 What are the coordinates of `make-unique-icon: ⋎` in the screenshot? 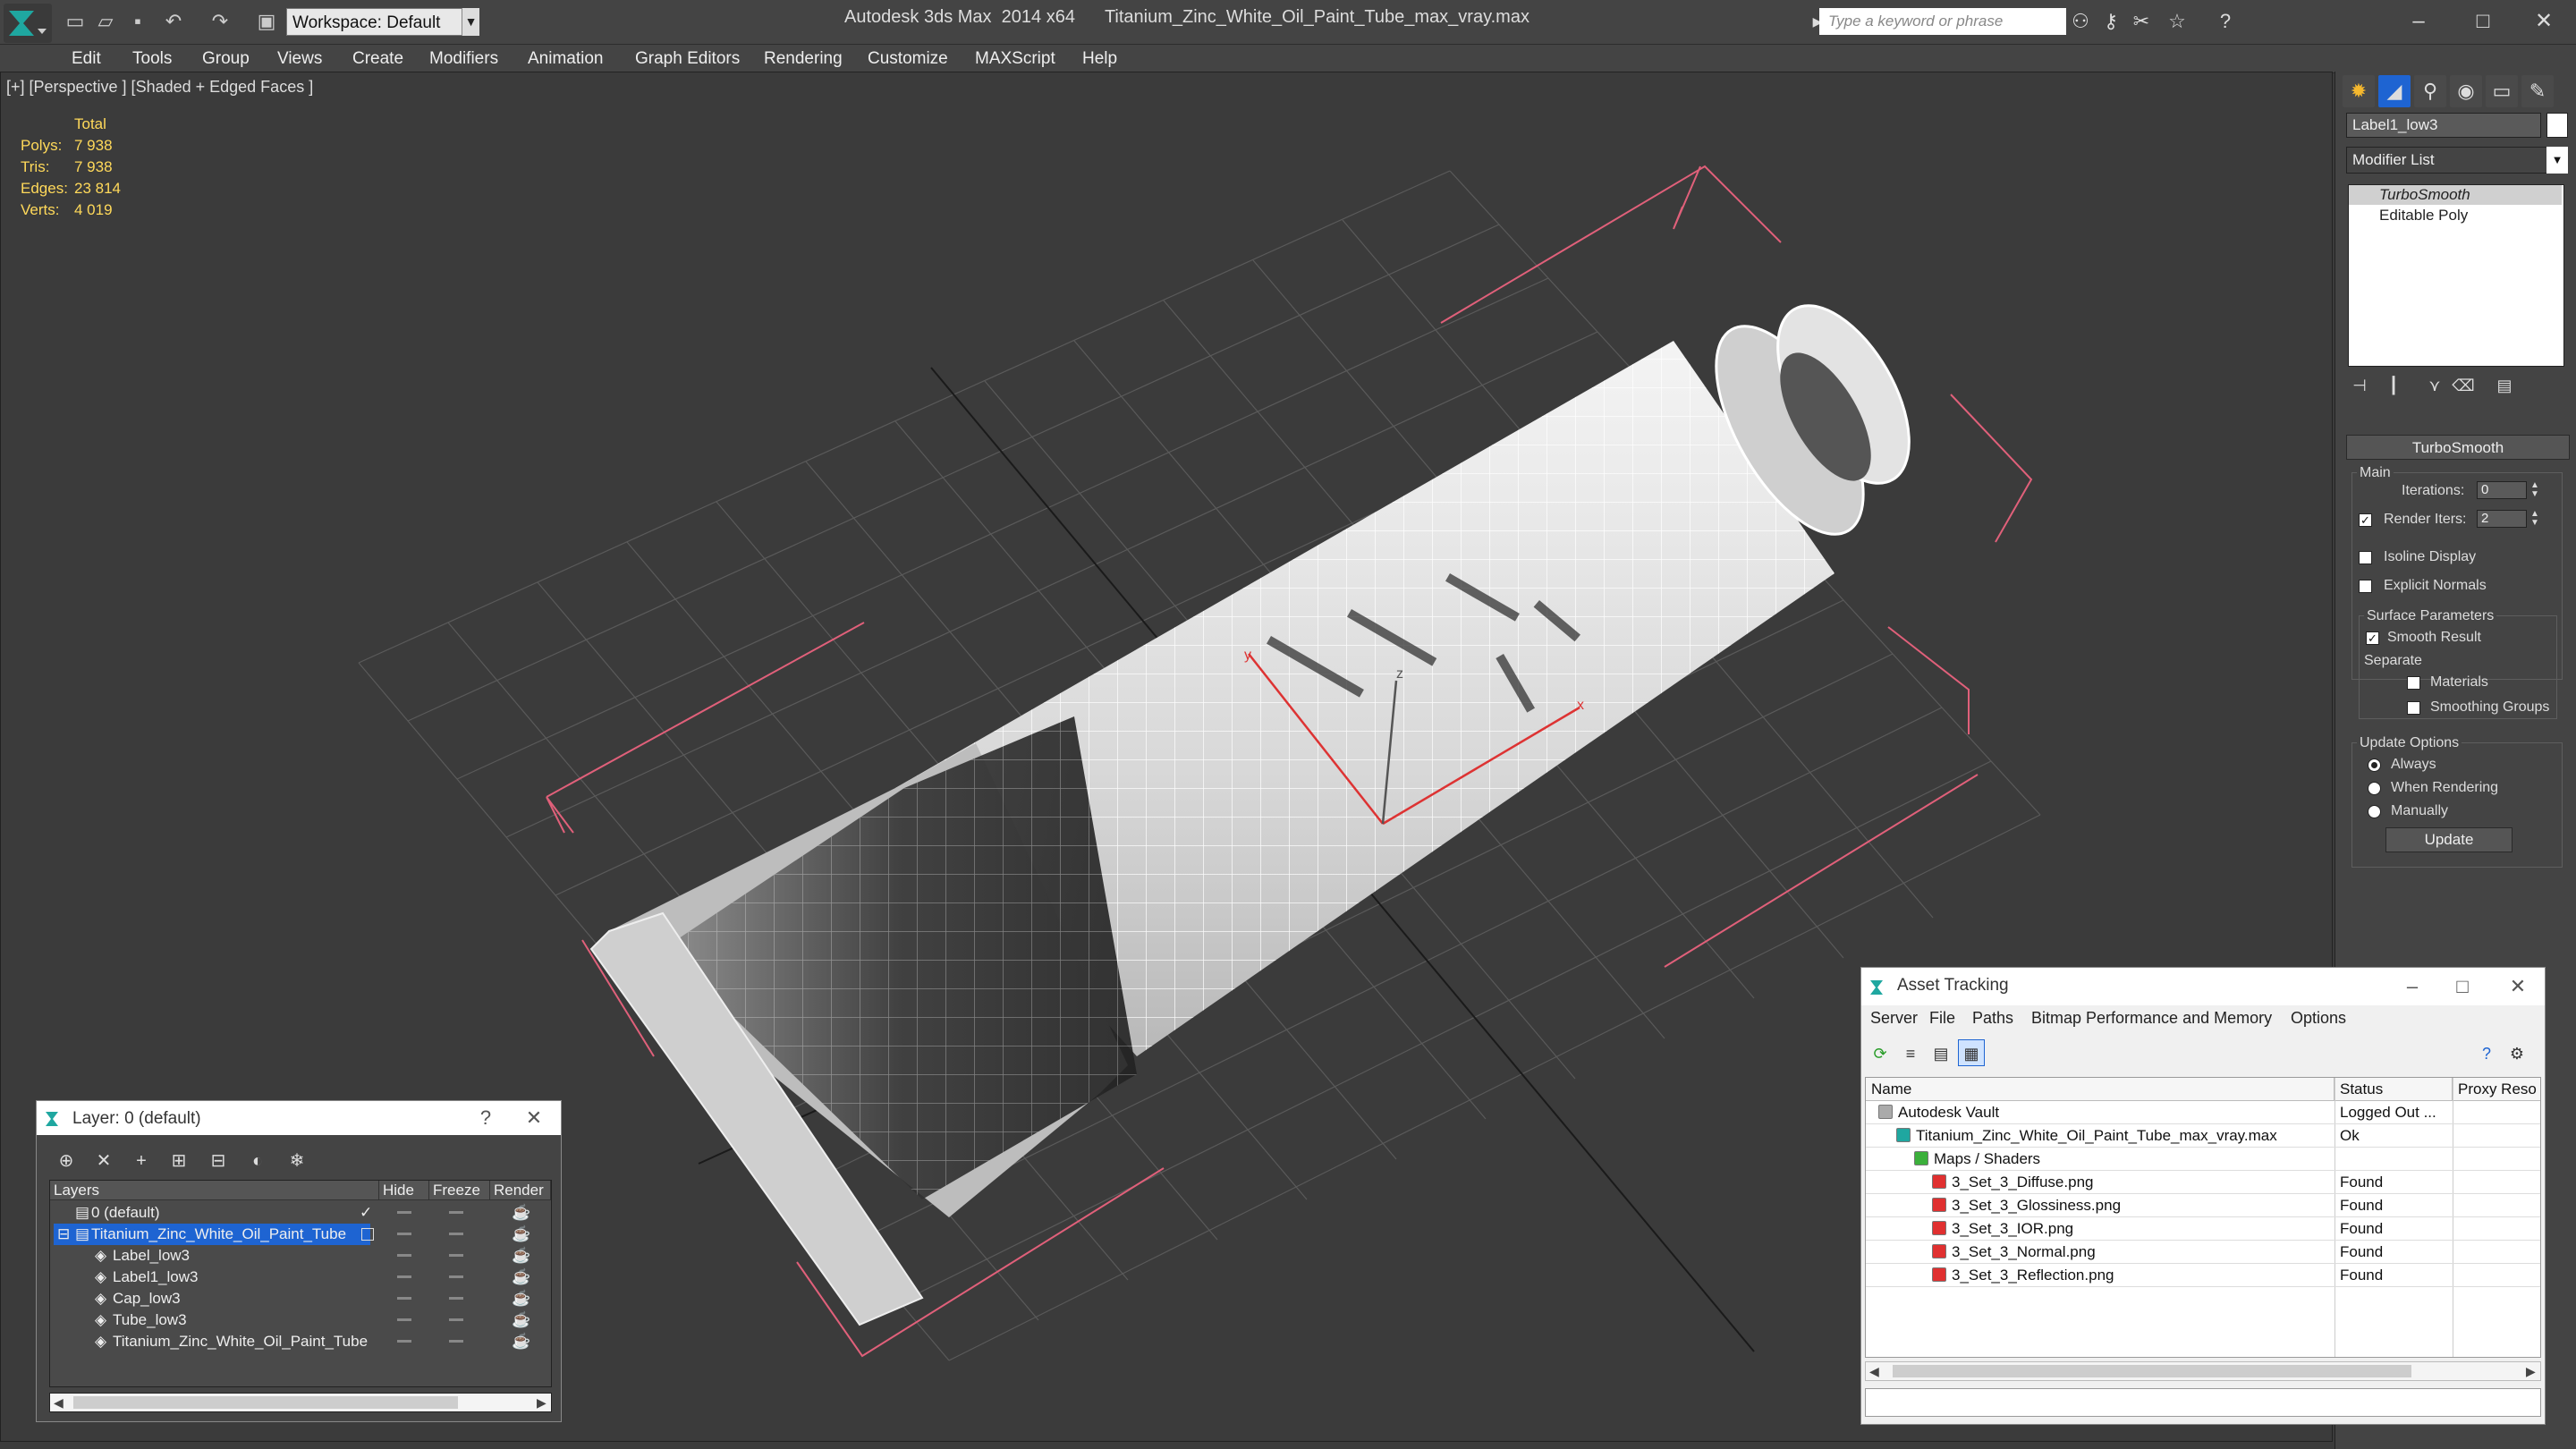 It's located at (2434, 385).